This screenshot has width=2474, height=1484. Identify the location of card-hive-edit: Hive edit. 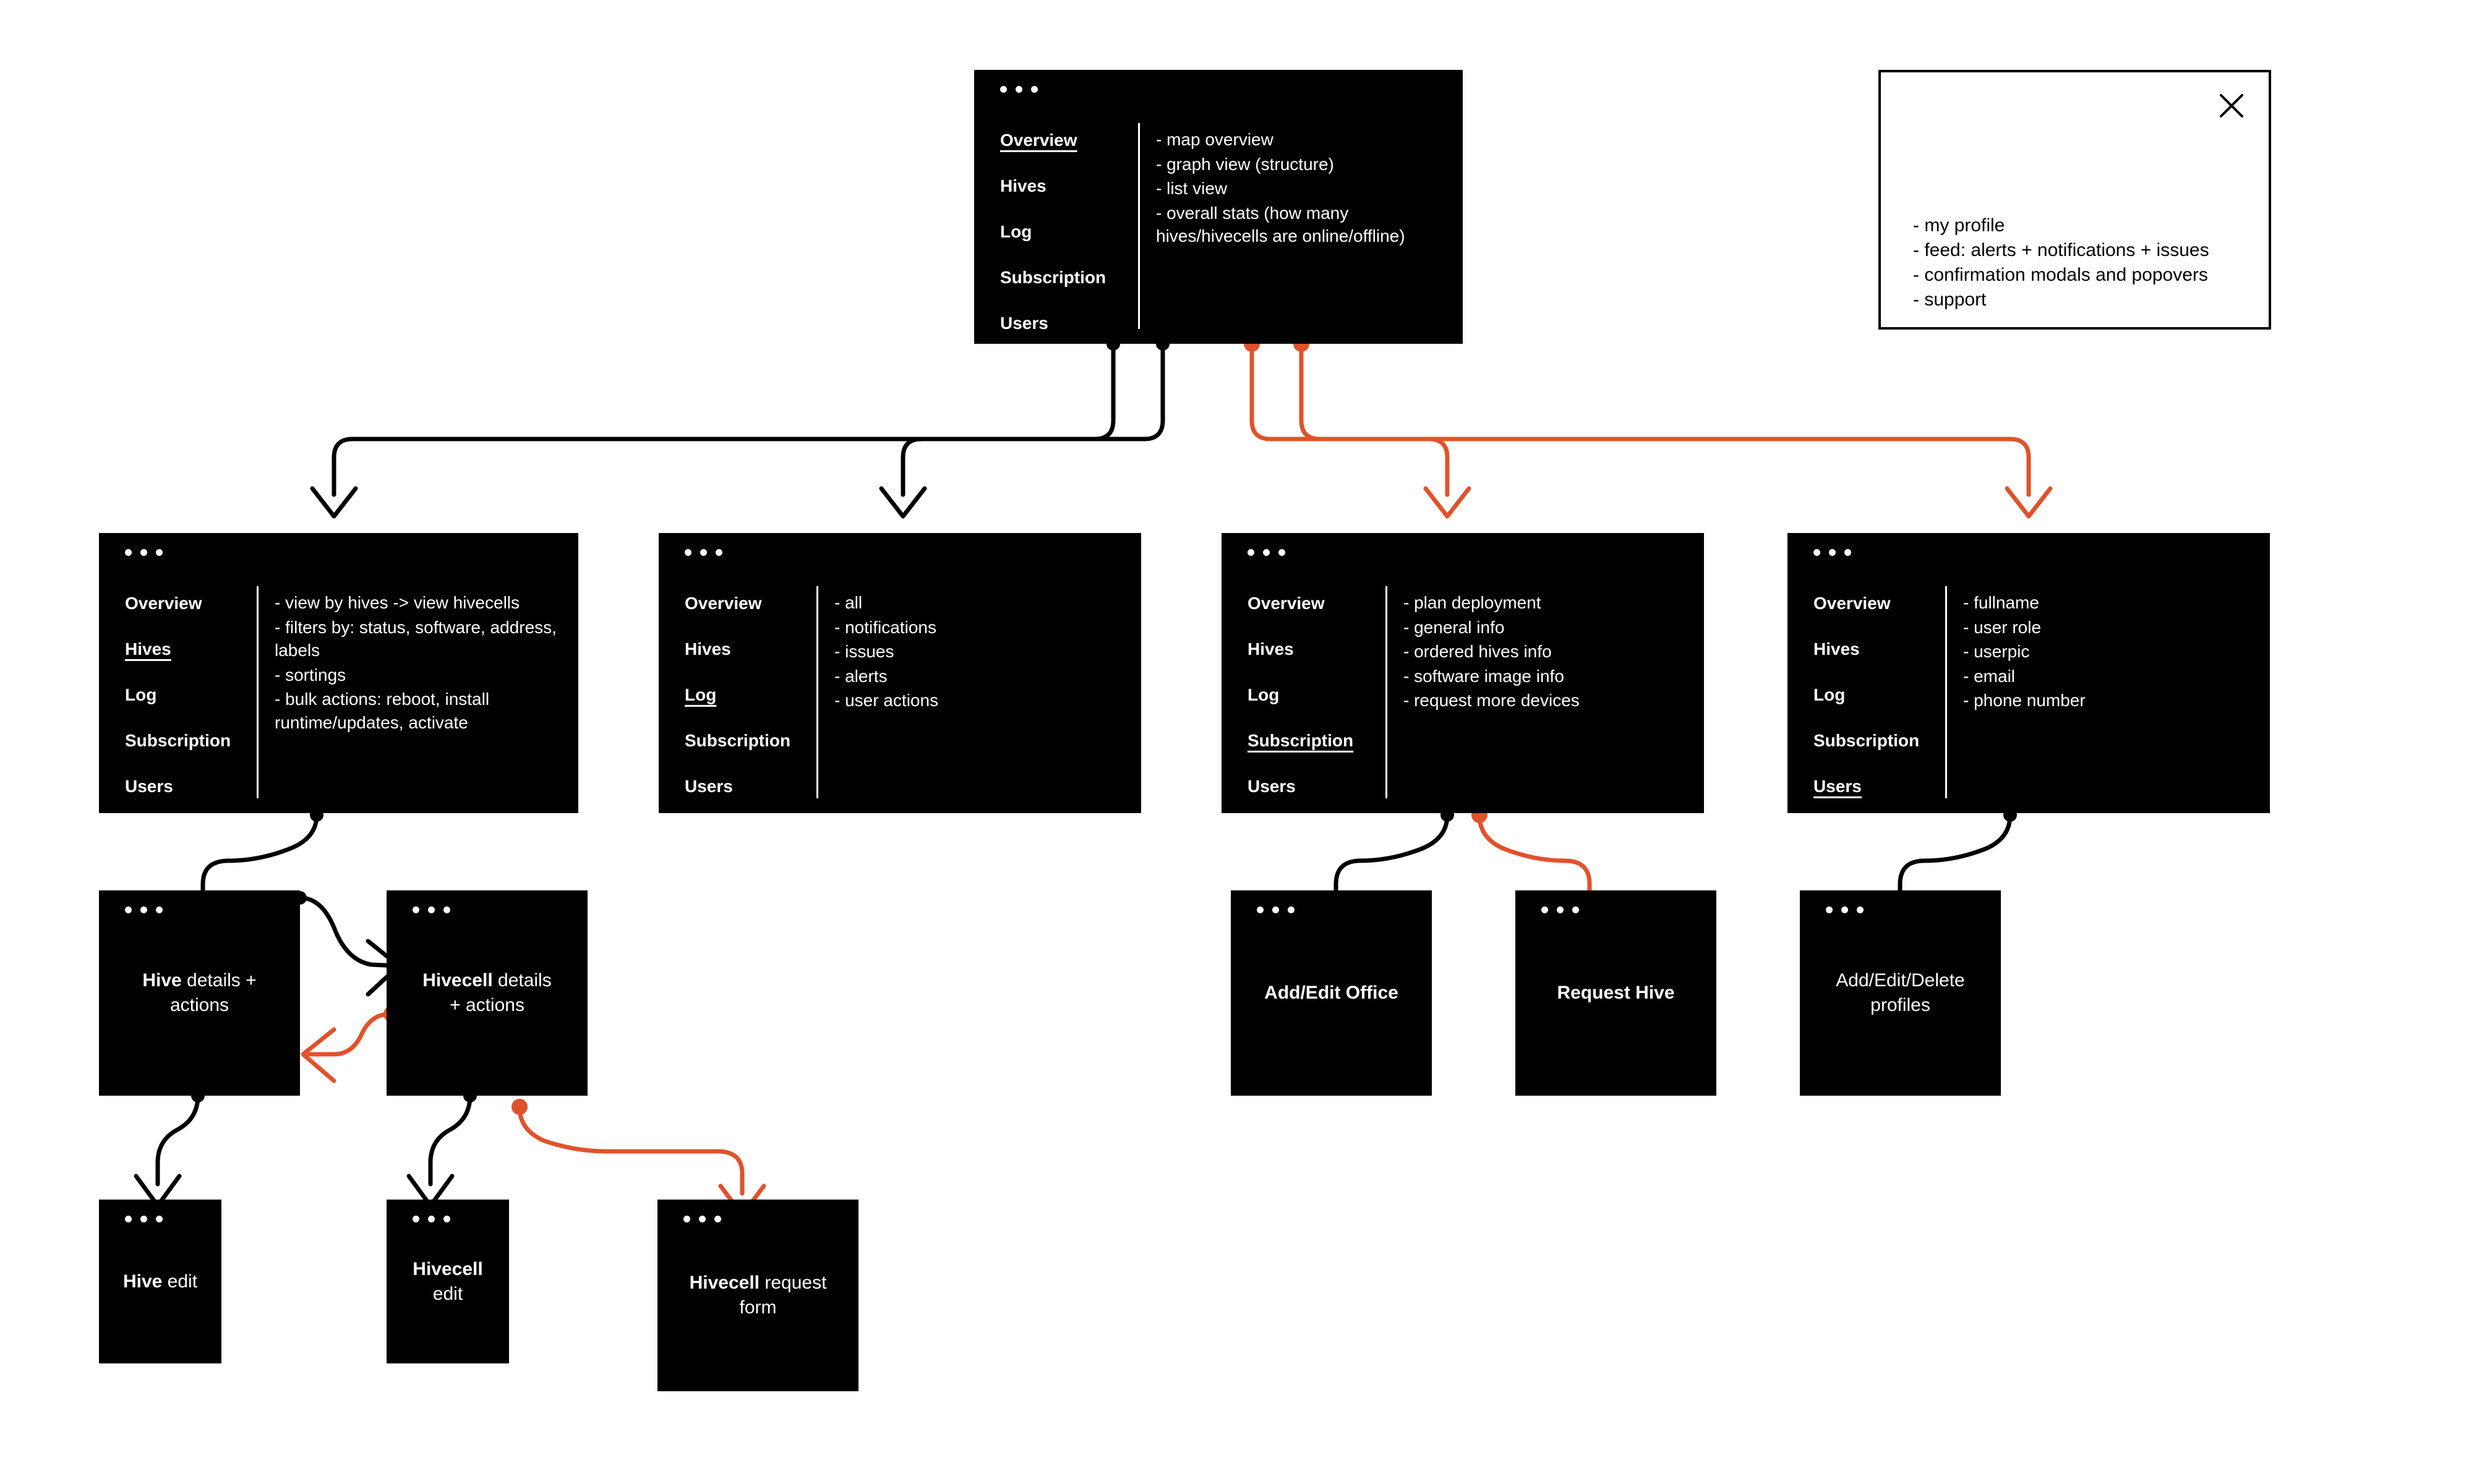
(160, 1281).